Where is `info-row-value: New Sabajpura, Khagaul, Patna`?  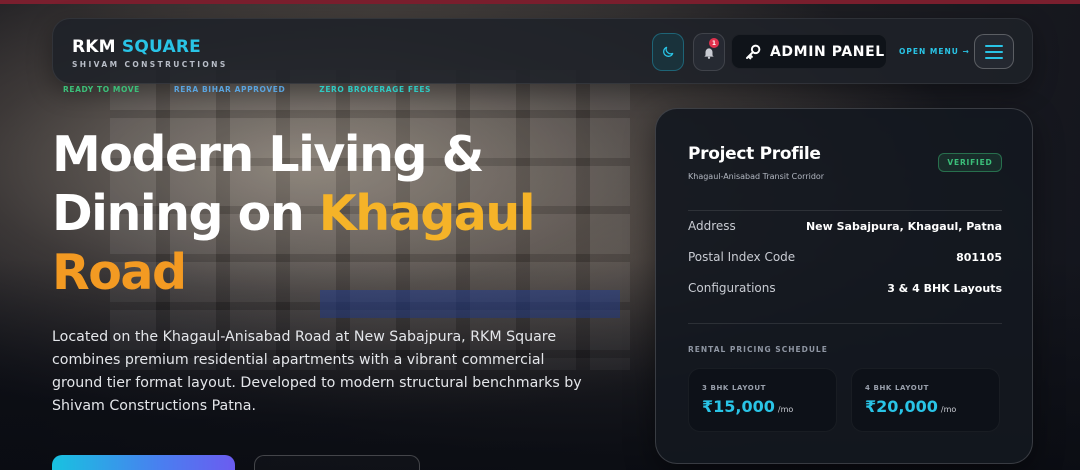
info-row-value: New Sabajpura, Khagaul, Patna is located at coordinates (903, 226).